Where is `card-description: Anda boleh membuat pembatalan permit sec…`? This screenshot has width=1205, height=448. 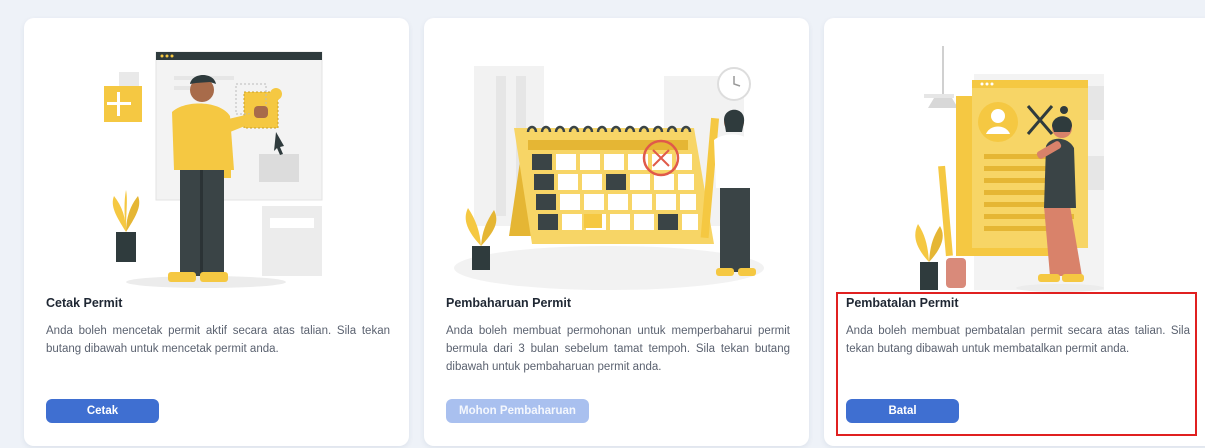 card-description: Anda boleh membuat pembatalan permit sec… is located at coordinates (1018, 340).